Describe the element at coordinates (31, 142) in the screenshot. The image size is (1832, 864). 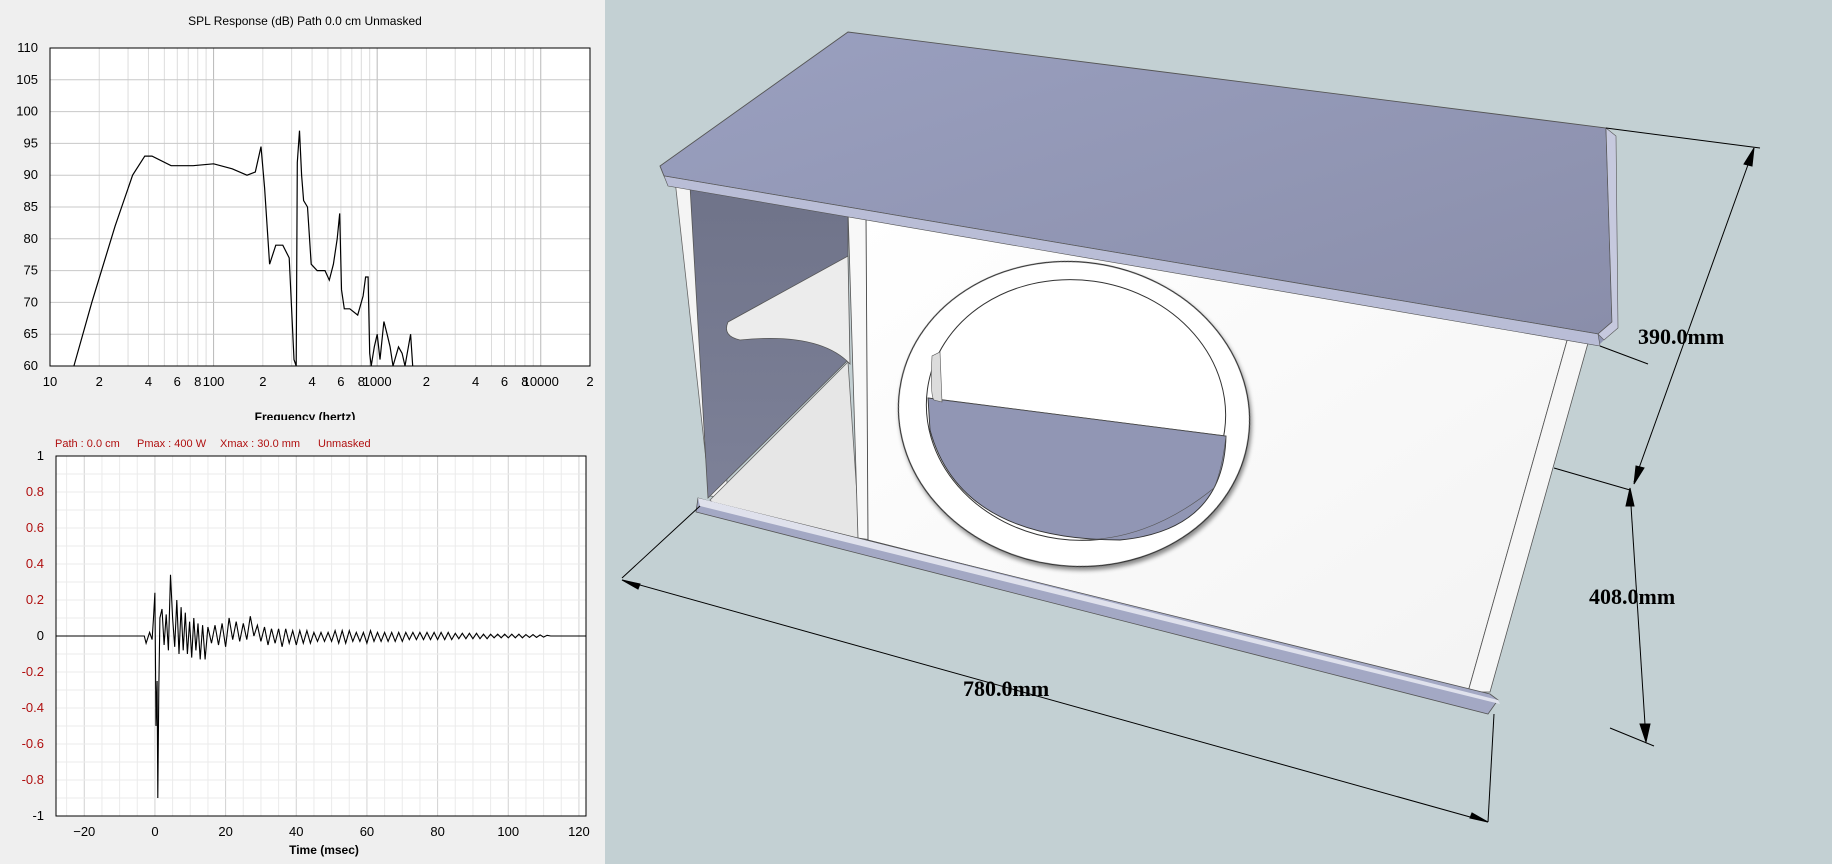
I see `spl-y-tick-label: 95` at that location.